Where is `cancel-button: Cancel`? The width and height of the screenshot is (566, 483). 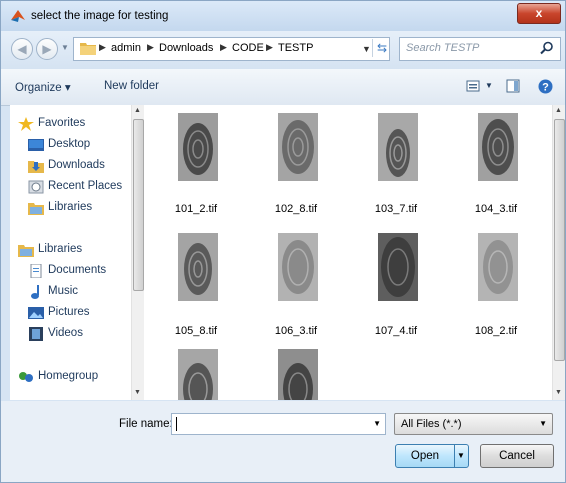 cancel-button: Cancel is located at coordinates (517, 456).